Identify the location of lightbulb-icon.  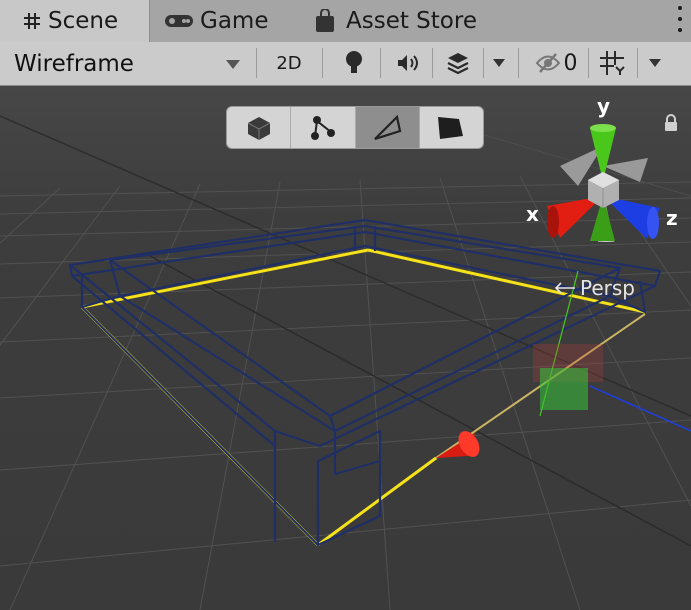
(354, 62).